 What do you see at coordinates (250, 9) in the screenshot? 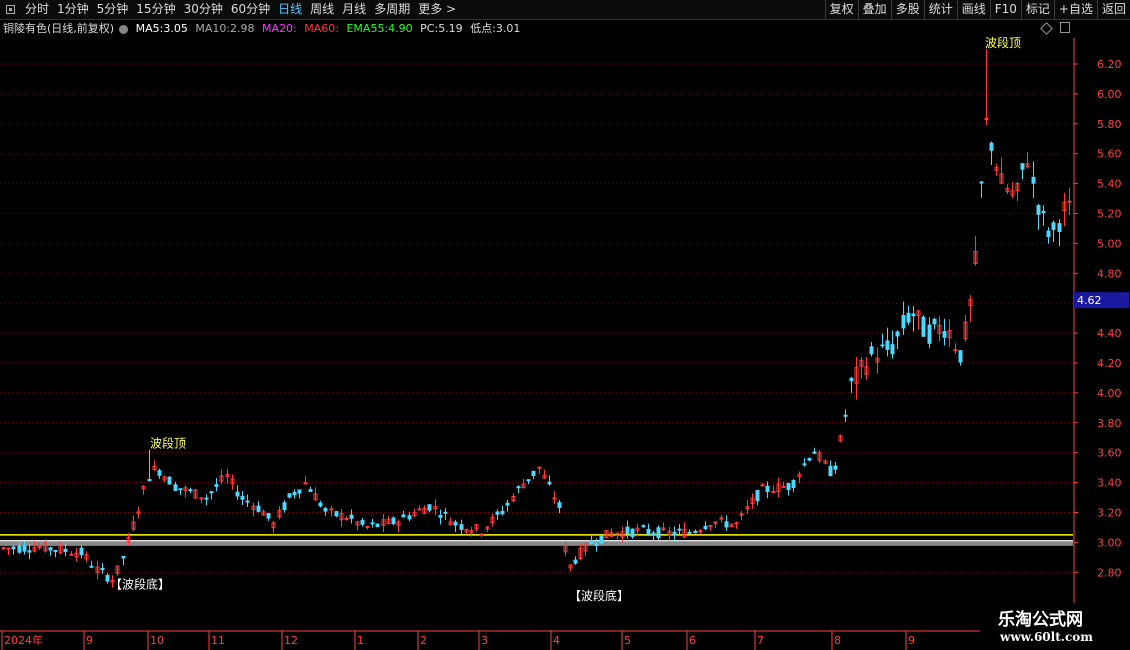
I see `tab-period: 60分钟` at bounding box center [250, 9].